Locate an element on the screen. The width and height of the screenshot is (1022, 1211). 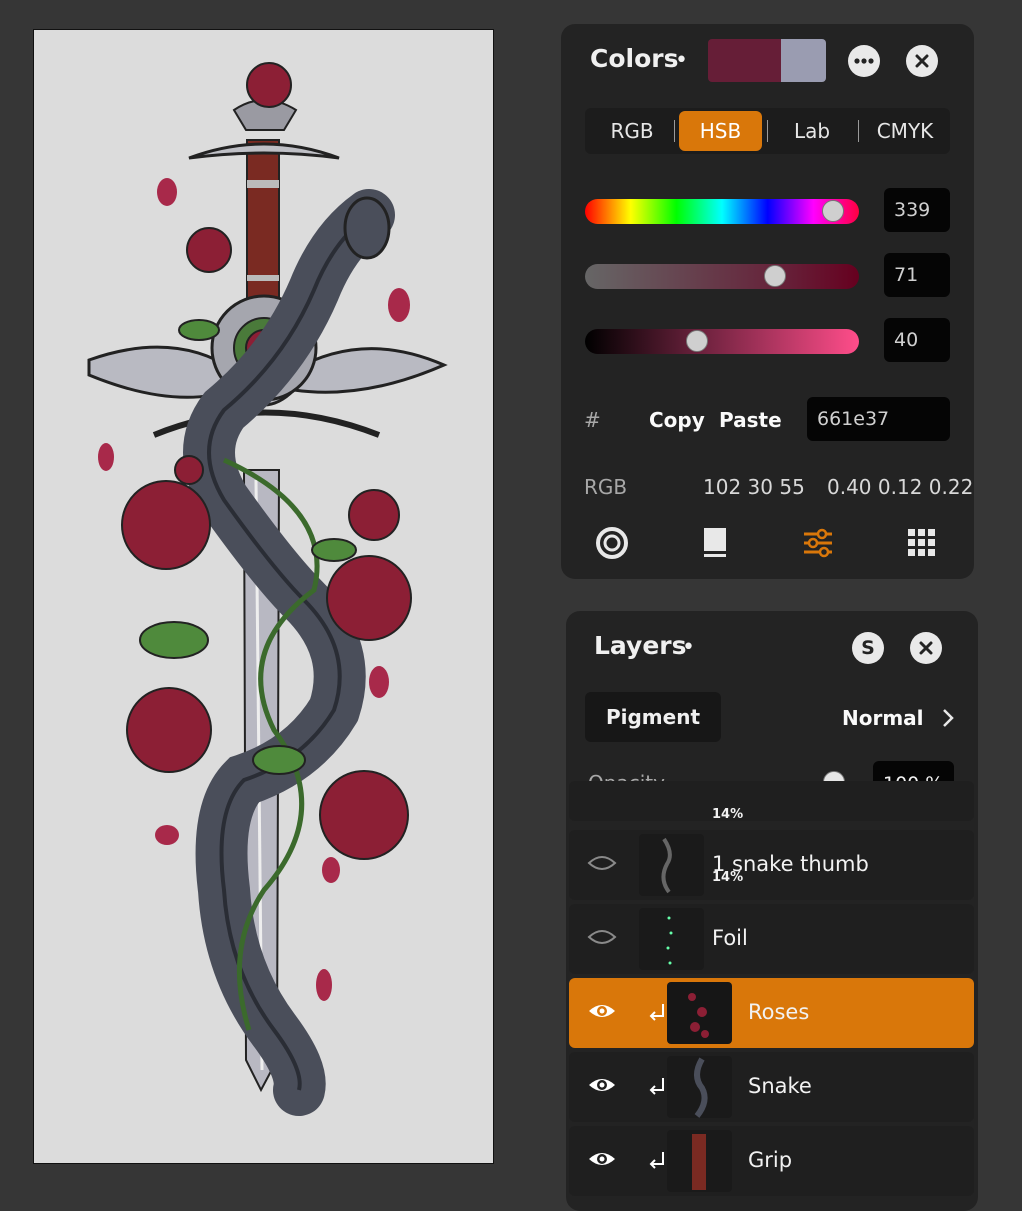
layer-row: 1 snake thumb 14% is located at coordinates (771, 865).